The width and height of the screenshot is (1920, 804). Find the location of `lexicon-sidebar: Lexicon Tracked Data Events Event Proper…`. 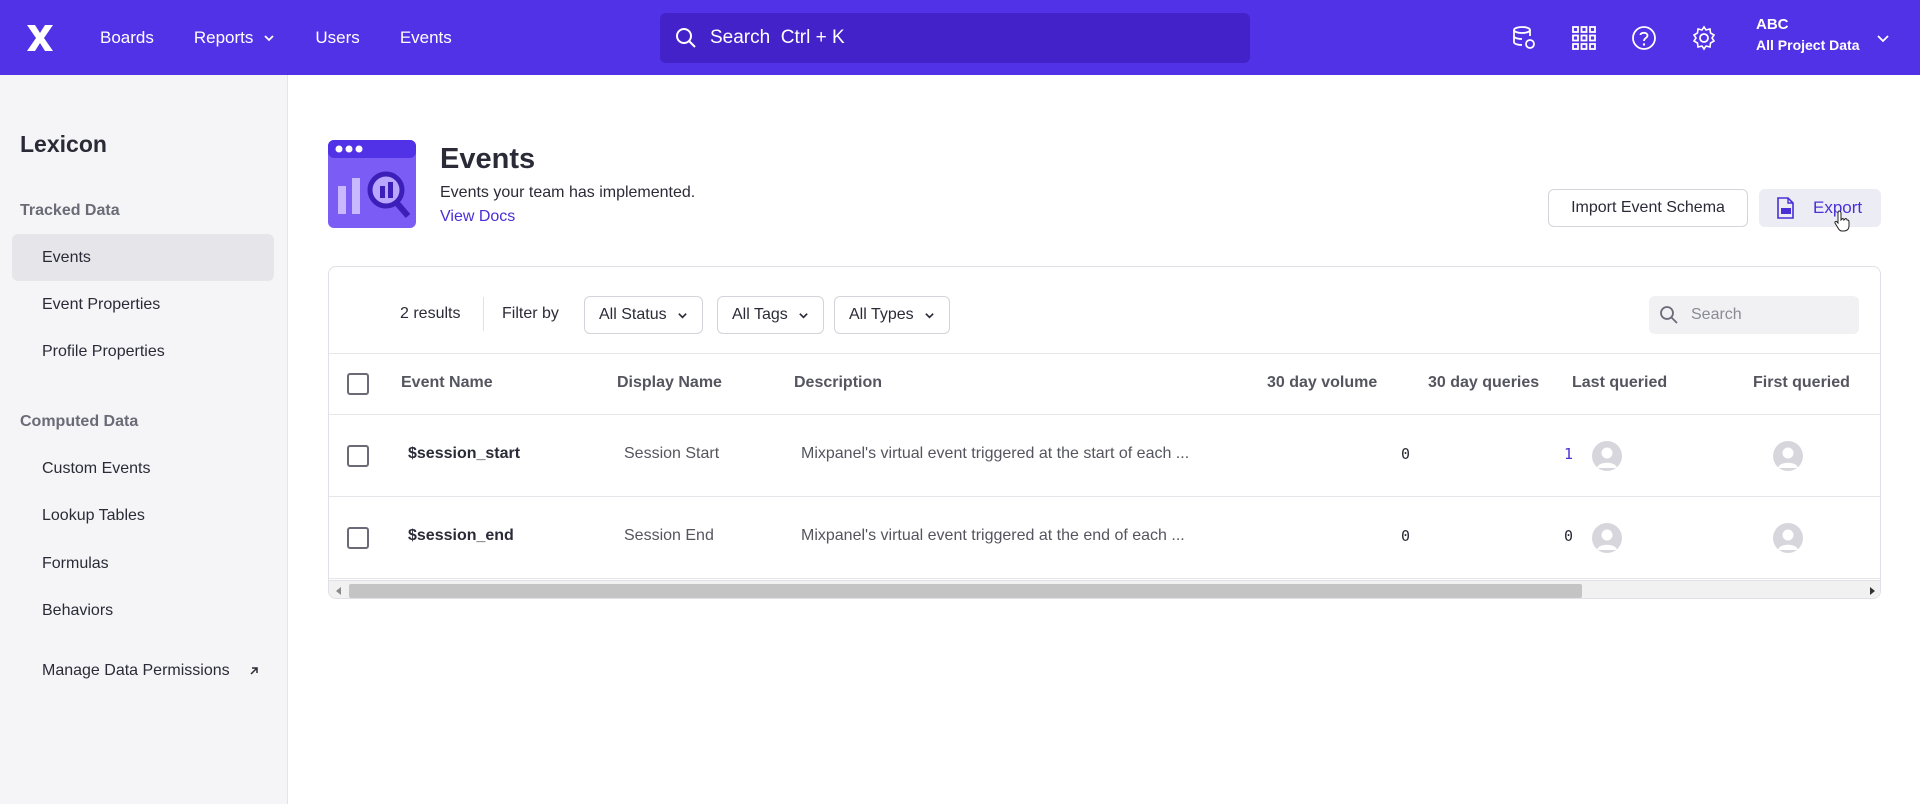

lexicon-sidebar: Lexicon Tracked Data Events Event Proper… is located at coordinates (144, 439).